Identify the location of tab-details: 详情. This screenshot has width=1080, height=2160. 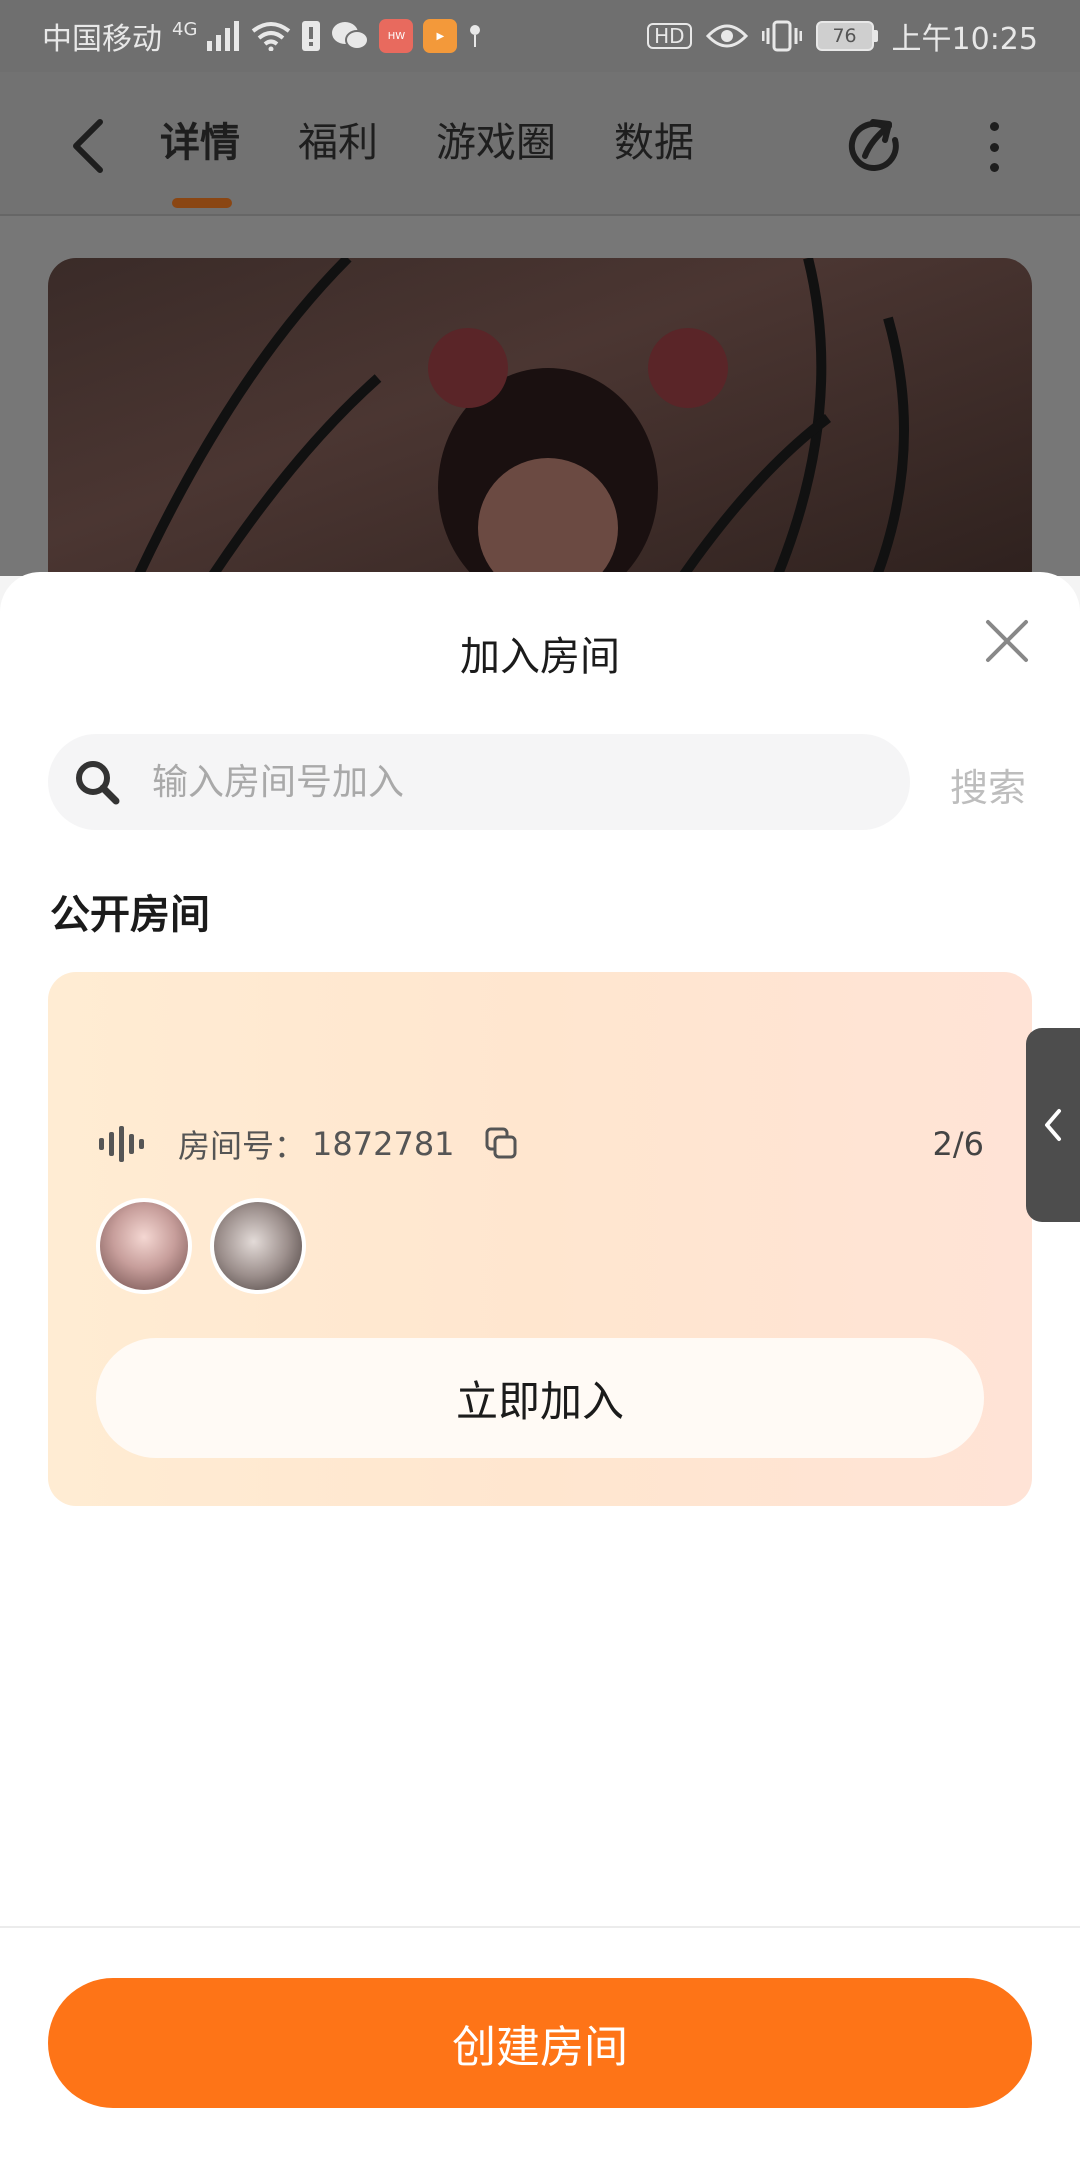
(200, 139).